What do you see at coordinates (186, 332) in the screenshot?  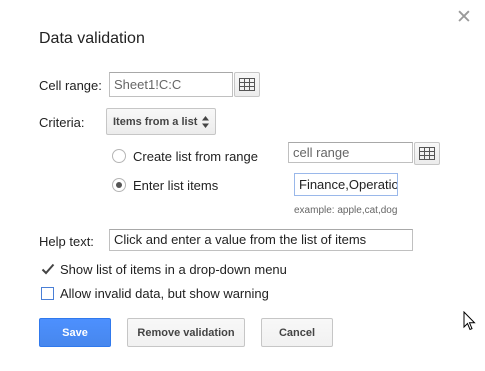 I see `remove-validation-button: Remove validation` at bounding box center [186, 332].